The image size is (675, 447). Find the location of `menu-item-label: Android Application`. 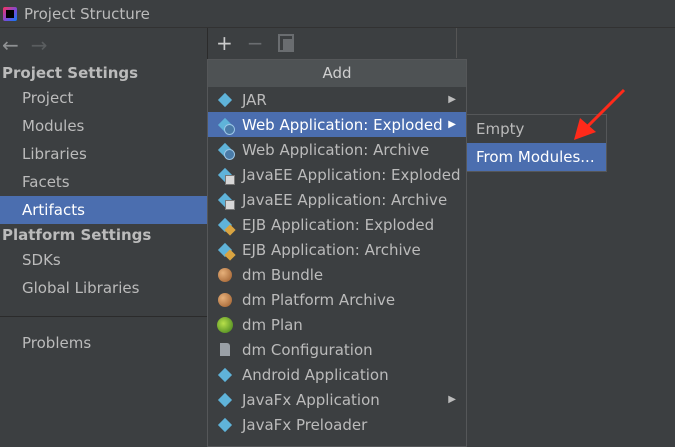

menu-item-label: Android Application is located at coordinates (315, 374).